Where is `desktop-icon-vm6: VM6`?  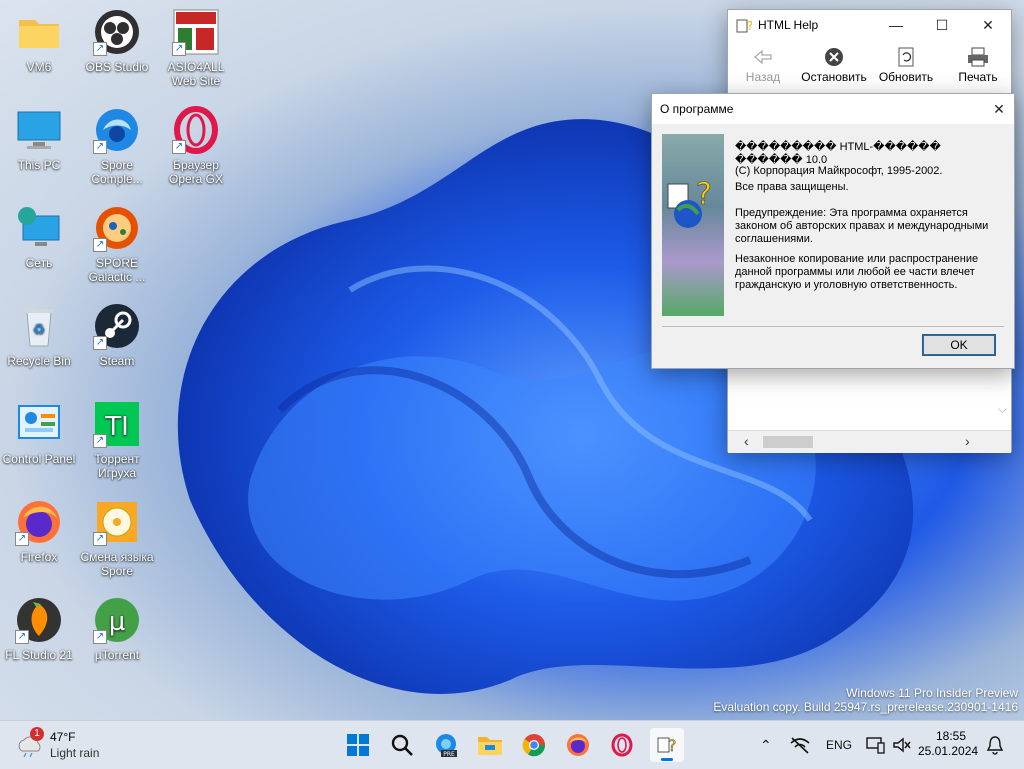 desktop-icon-vm6: VM6 is located at coordinates (39, 41).